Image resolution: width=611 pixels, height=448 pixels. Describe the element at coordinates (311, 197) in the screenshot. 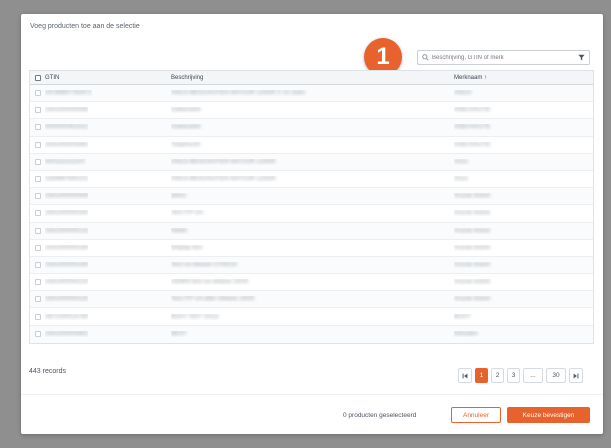

I see `table-row: 2541000000408 demo Acuras brand` at that location.